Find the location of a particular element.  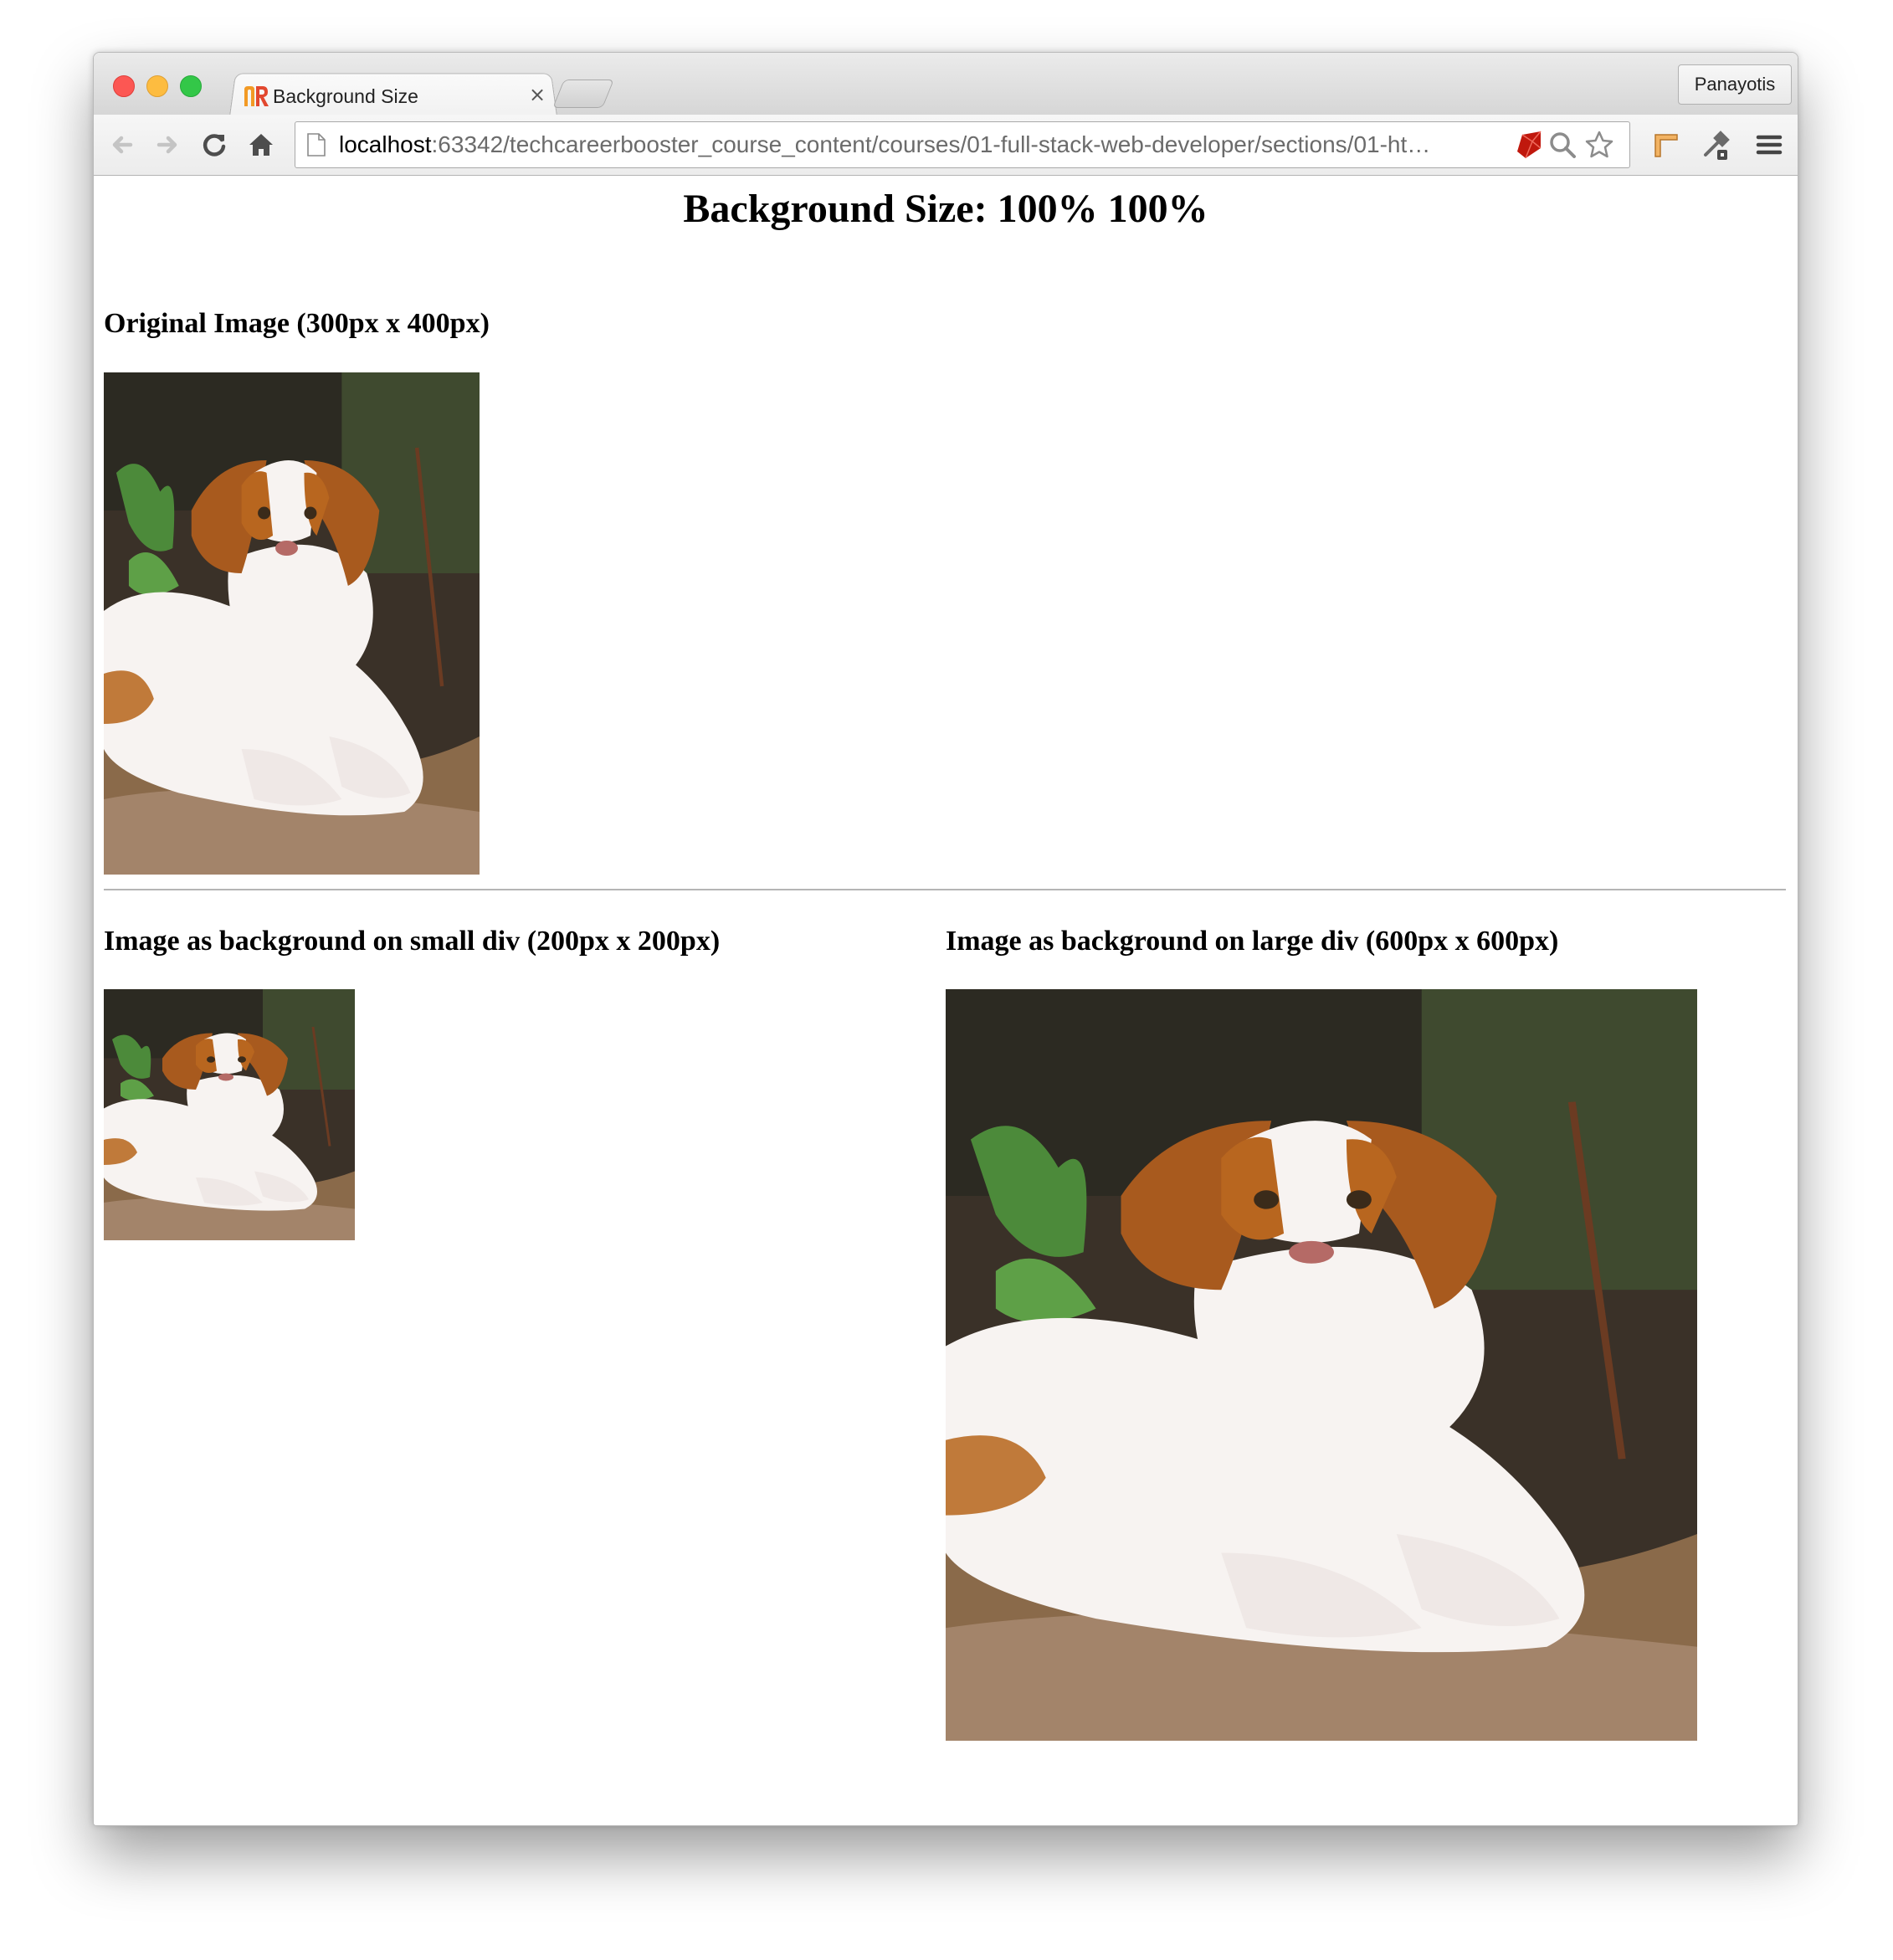

ruby-extension-icon is located at coordinates (1529, 145).